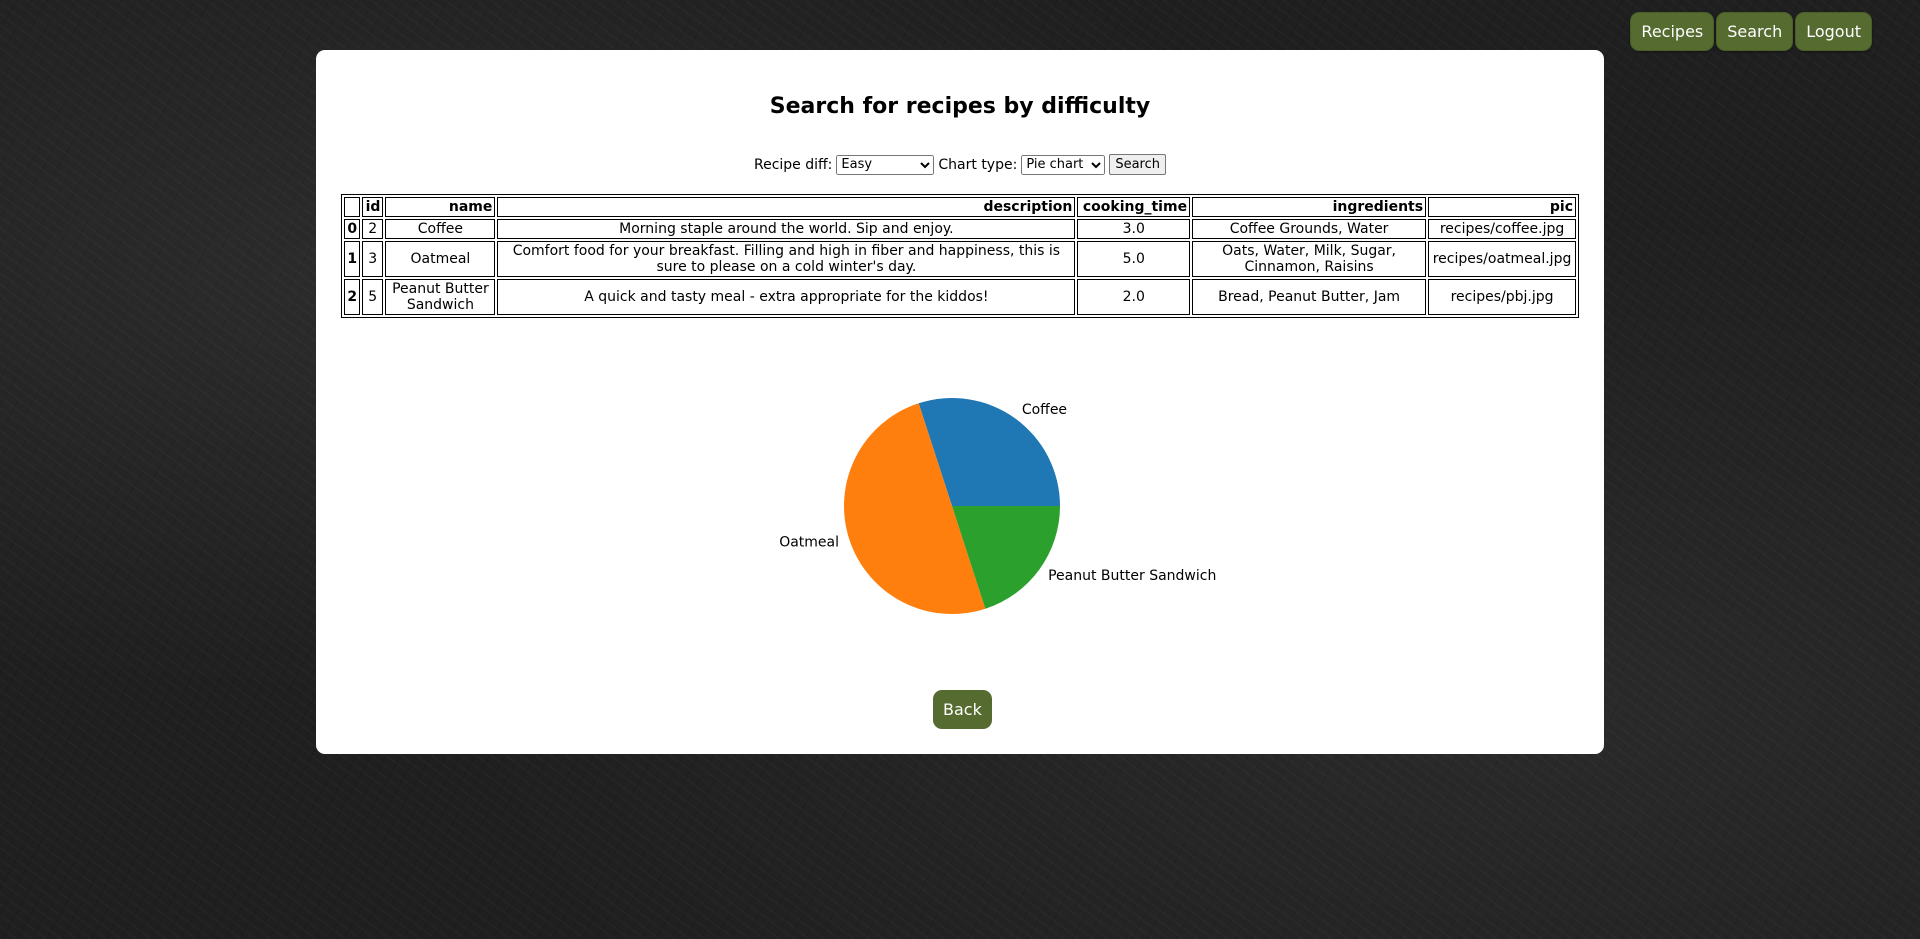 The height and width of the screenshot is (939, 1920). What do you see at coordinates (1502, 229) in the screenshot?
I see `cell-pic: recipes/coffee.jpg` at bounding box center [1502, 229].